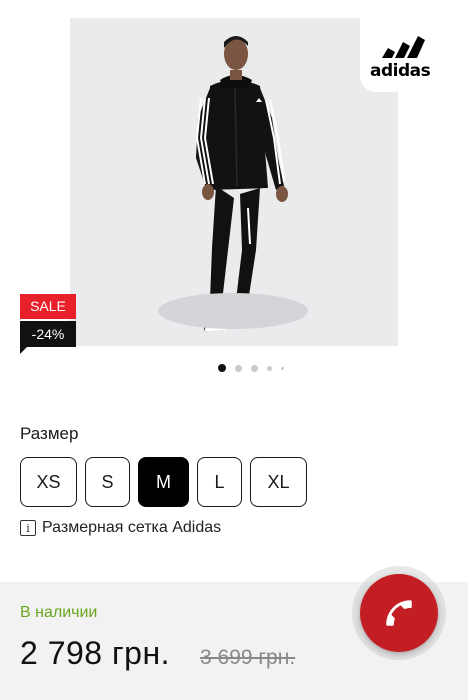  Describe the element at coordinates (48, 306) in the screenshot. I see `sale-badge: SALE` at that location.